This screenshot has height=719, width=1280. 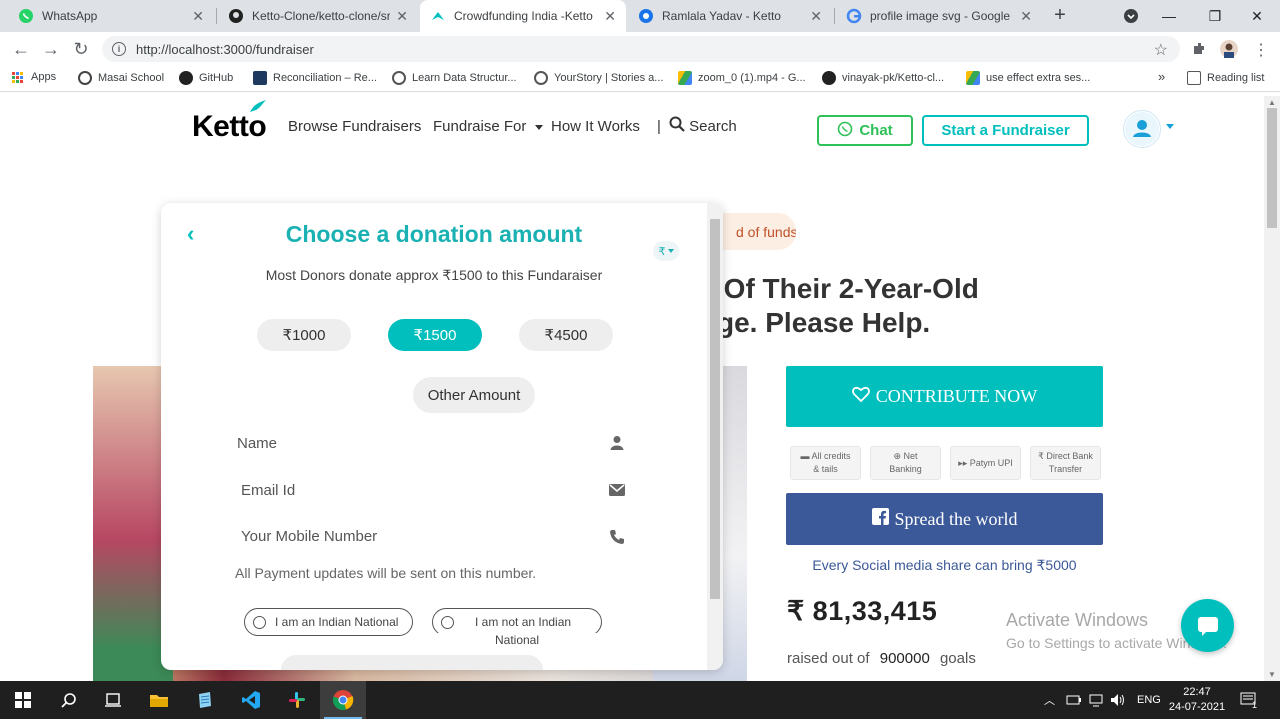 What do you see at coordinates (1161, 50) in the screenshot?
I see `bookmark-star-icon: ☆` at bounding box center [1161, 50].